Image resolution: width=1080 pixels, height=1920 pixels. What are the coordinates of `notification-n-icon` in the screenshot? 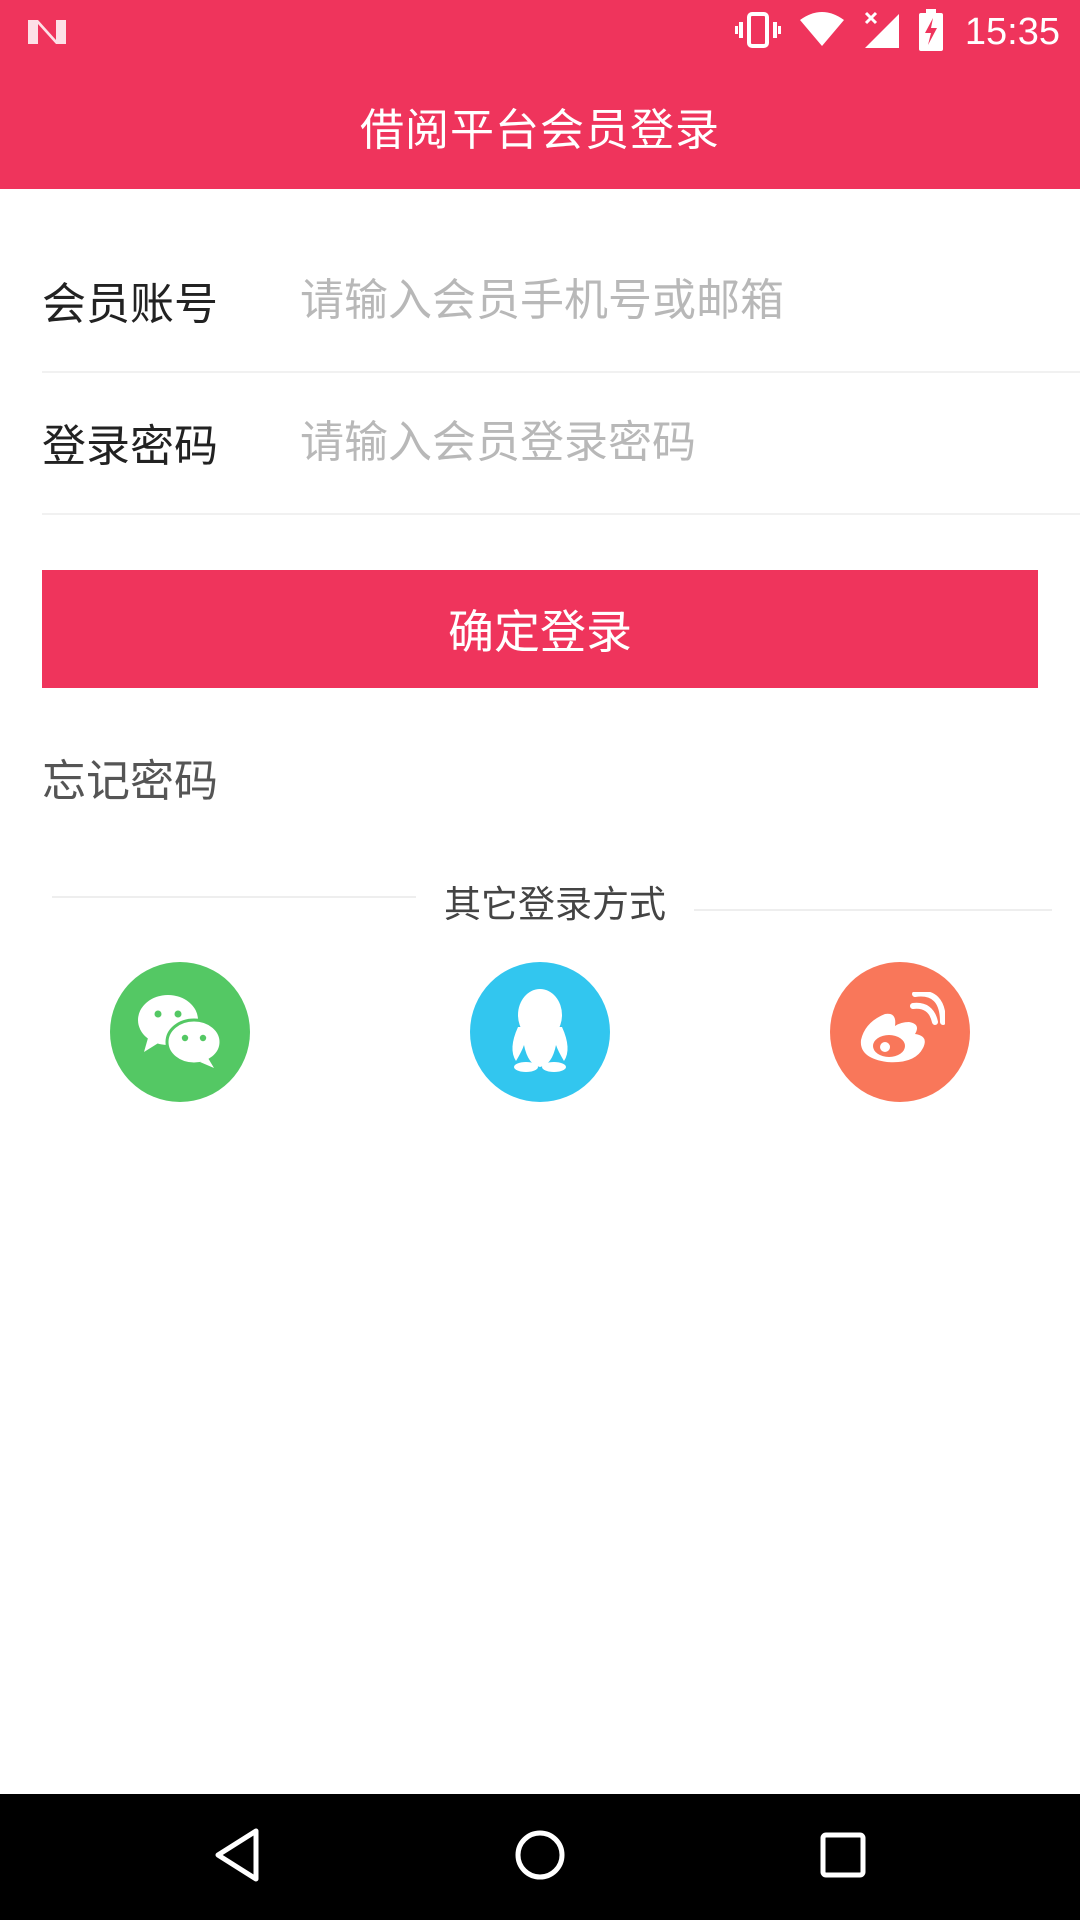 It's located at (47, 31).